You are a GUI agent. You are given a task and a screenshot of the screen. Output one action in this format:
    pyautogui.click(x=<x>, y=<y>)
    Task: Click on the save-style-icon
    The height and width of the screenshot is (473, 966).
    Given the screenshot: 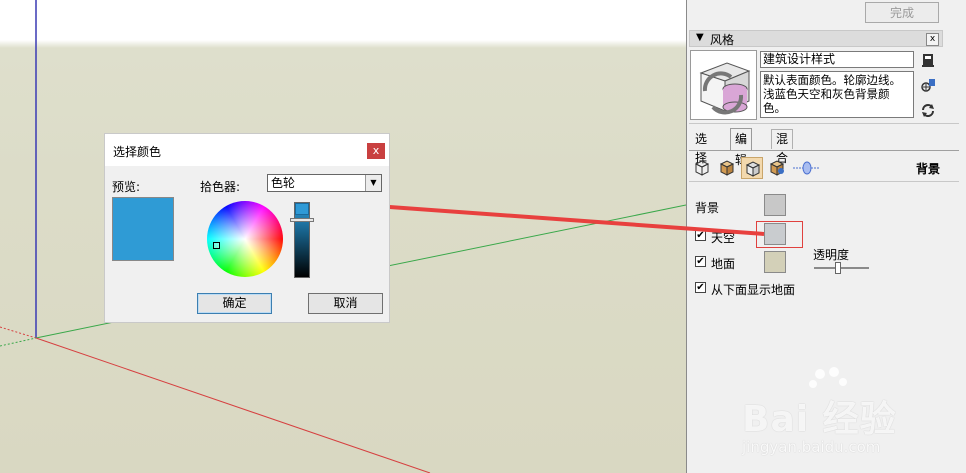 What is the action you would take?
    pyautogui.click(x=928, y=60)
    